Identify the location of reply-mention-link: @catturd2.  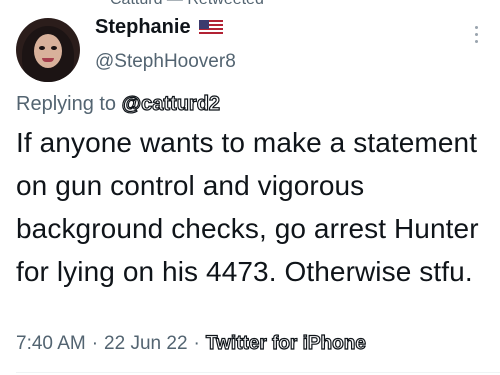
(171, 103).